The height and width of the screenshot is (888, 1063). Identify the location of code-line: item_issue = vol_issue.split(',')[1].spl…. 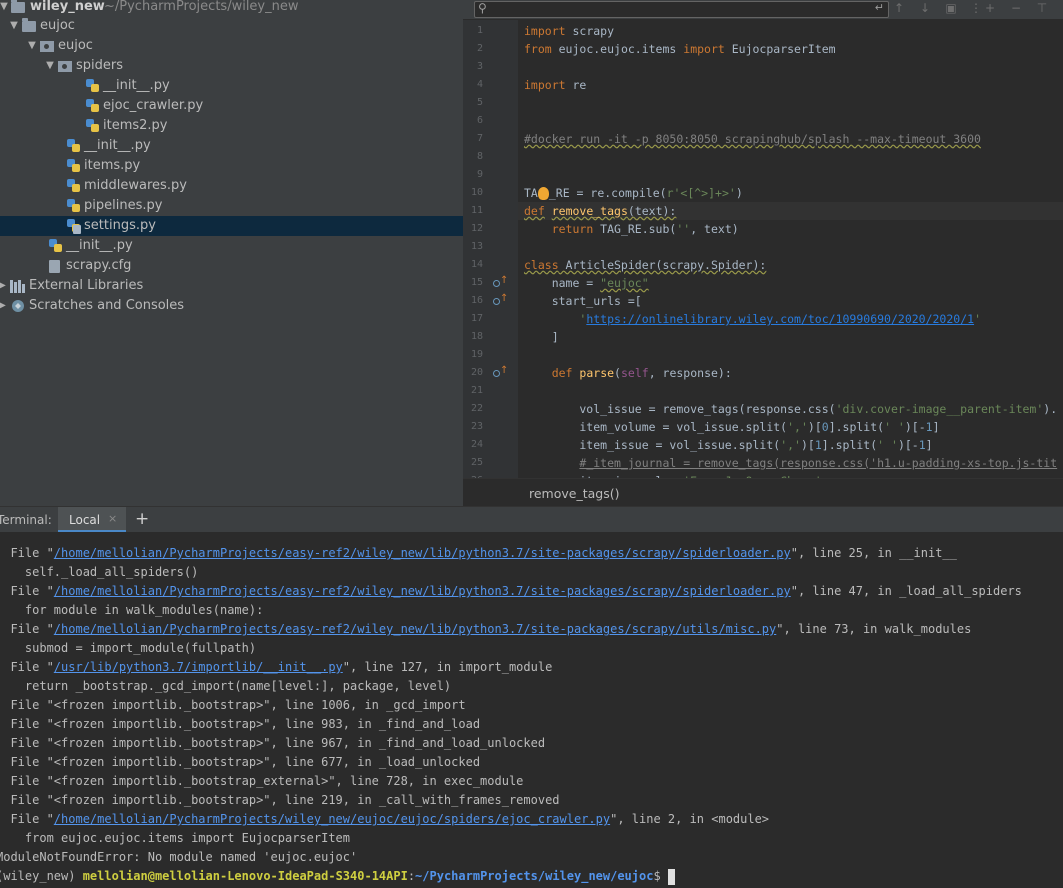
(728, 445).